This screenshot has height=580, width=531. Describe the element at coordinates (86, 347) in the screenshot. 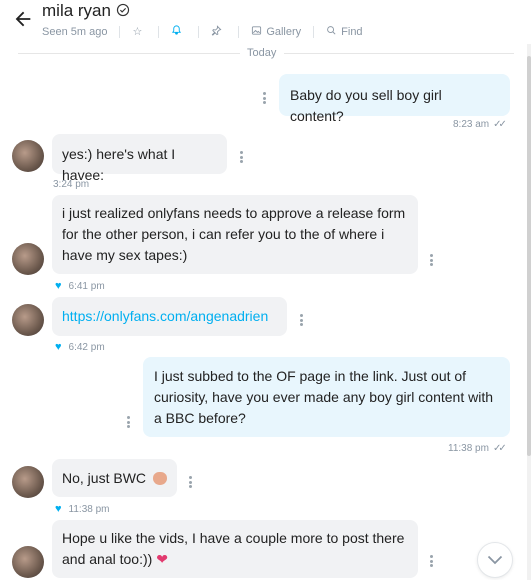

I see `timestamp-text: 6:42 pm` at that location.